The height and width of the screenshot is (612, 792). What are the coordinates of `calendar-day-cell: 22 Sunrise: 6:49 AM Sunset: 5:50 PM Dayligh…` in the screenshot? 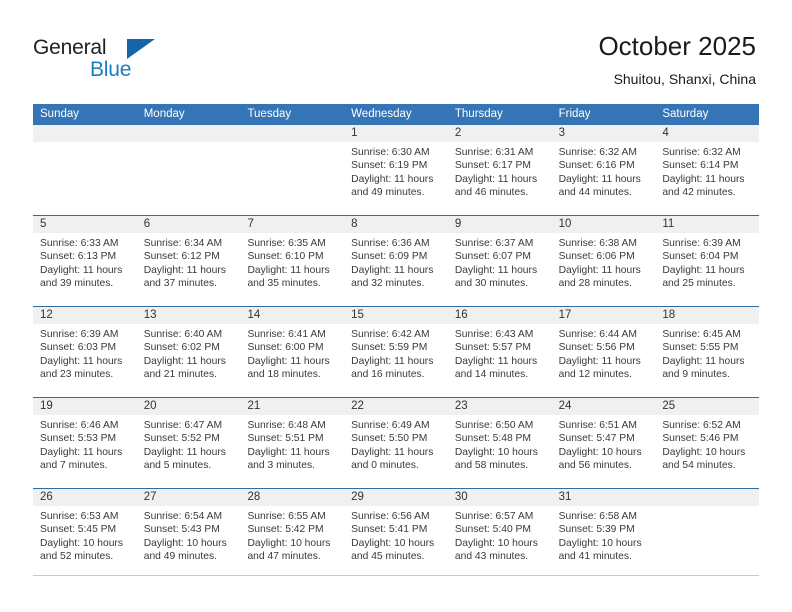 It's located at (396, 443).